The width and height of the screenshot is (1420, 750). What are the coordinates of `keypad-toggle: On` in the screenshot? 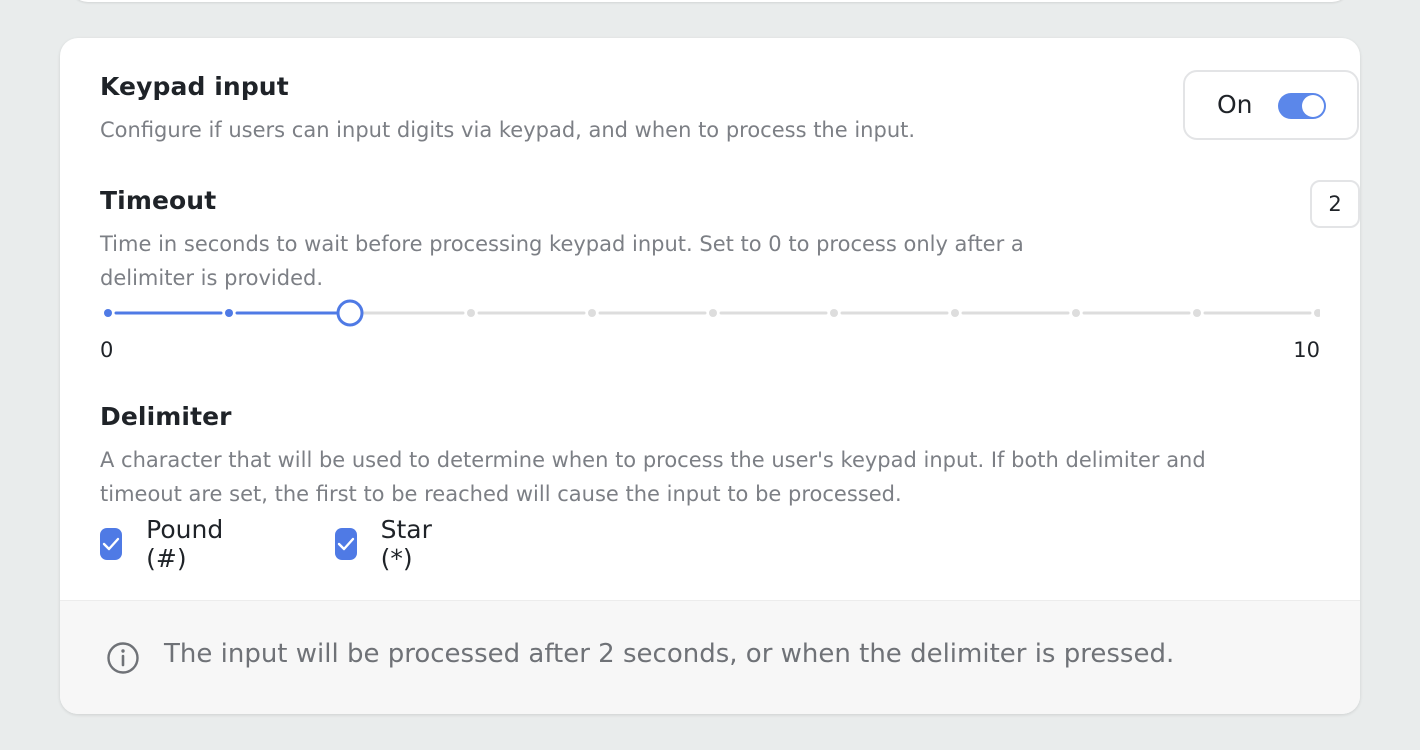 It's located at (1271, 105).